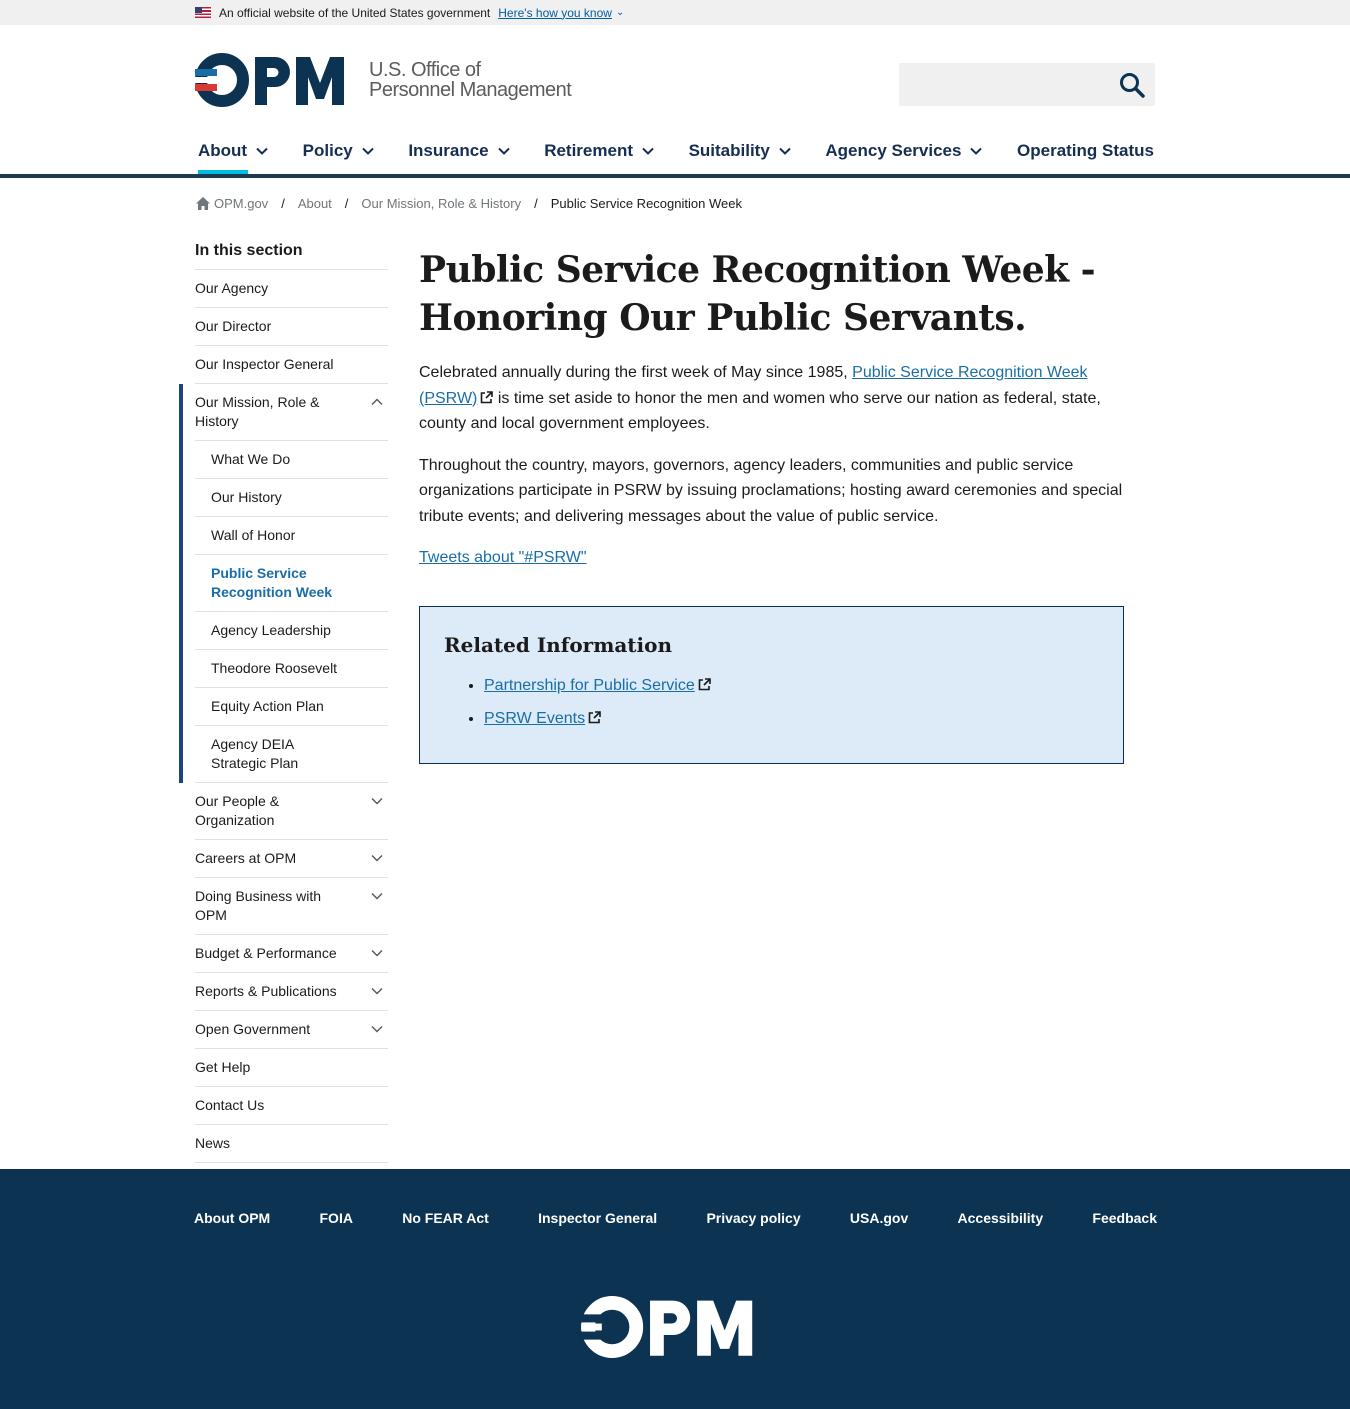  Describe the element at coordinates (879, 1218) in the screenshot. I see `footer-link-usa-gov: USA.gov` at that location.